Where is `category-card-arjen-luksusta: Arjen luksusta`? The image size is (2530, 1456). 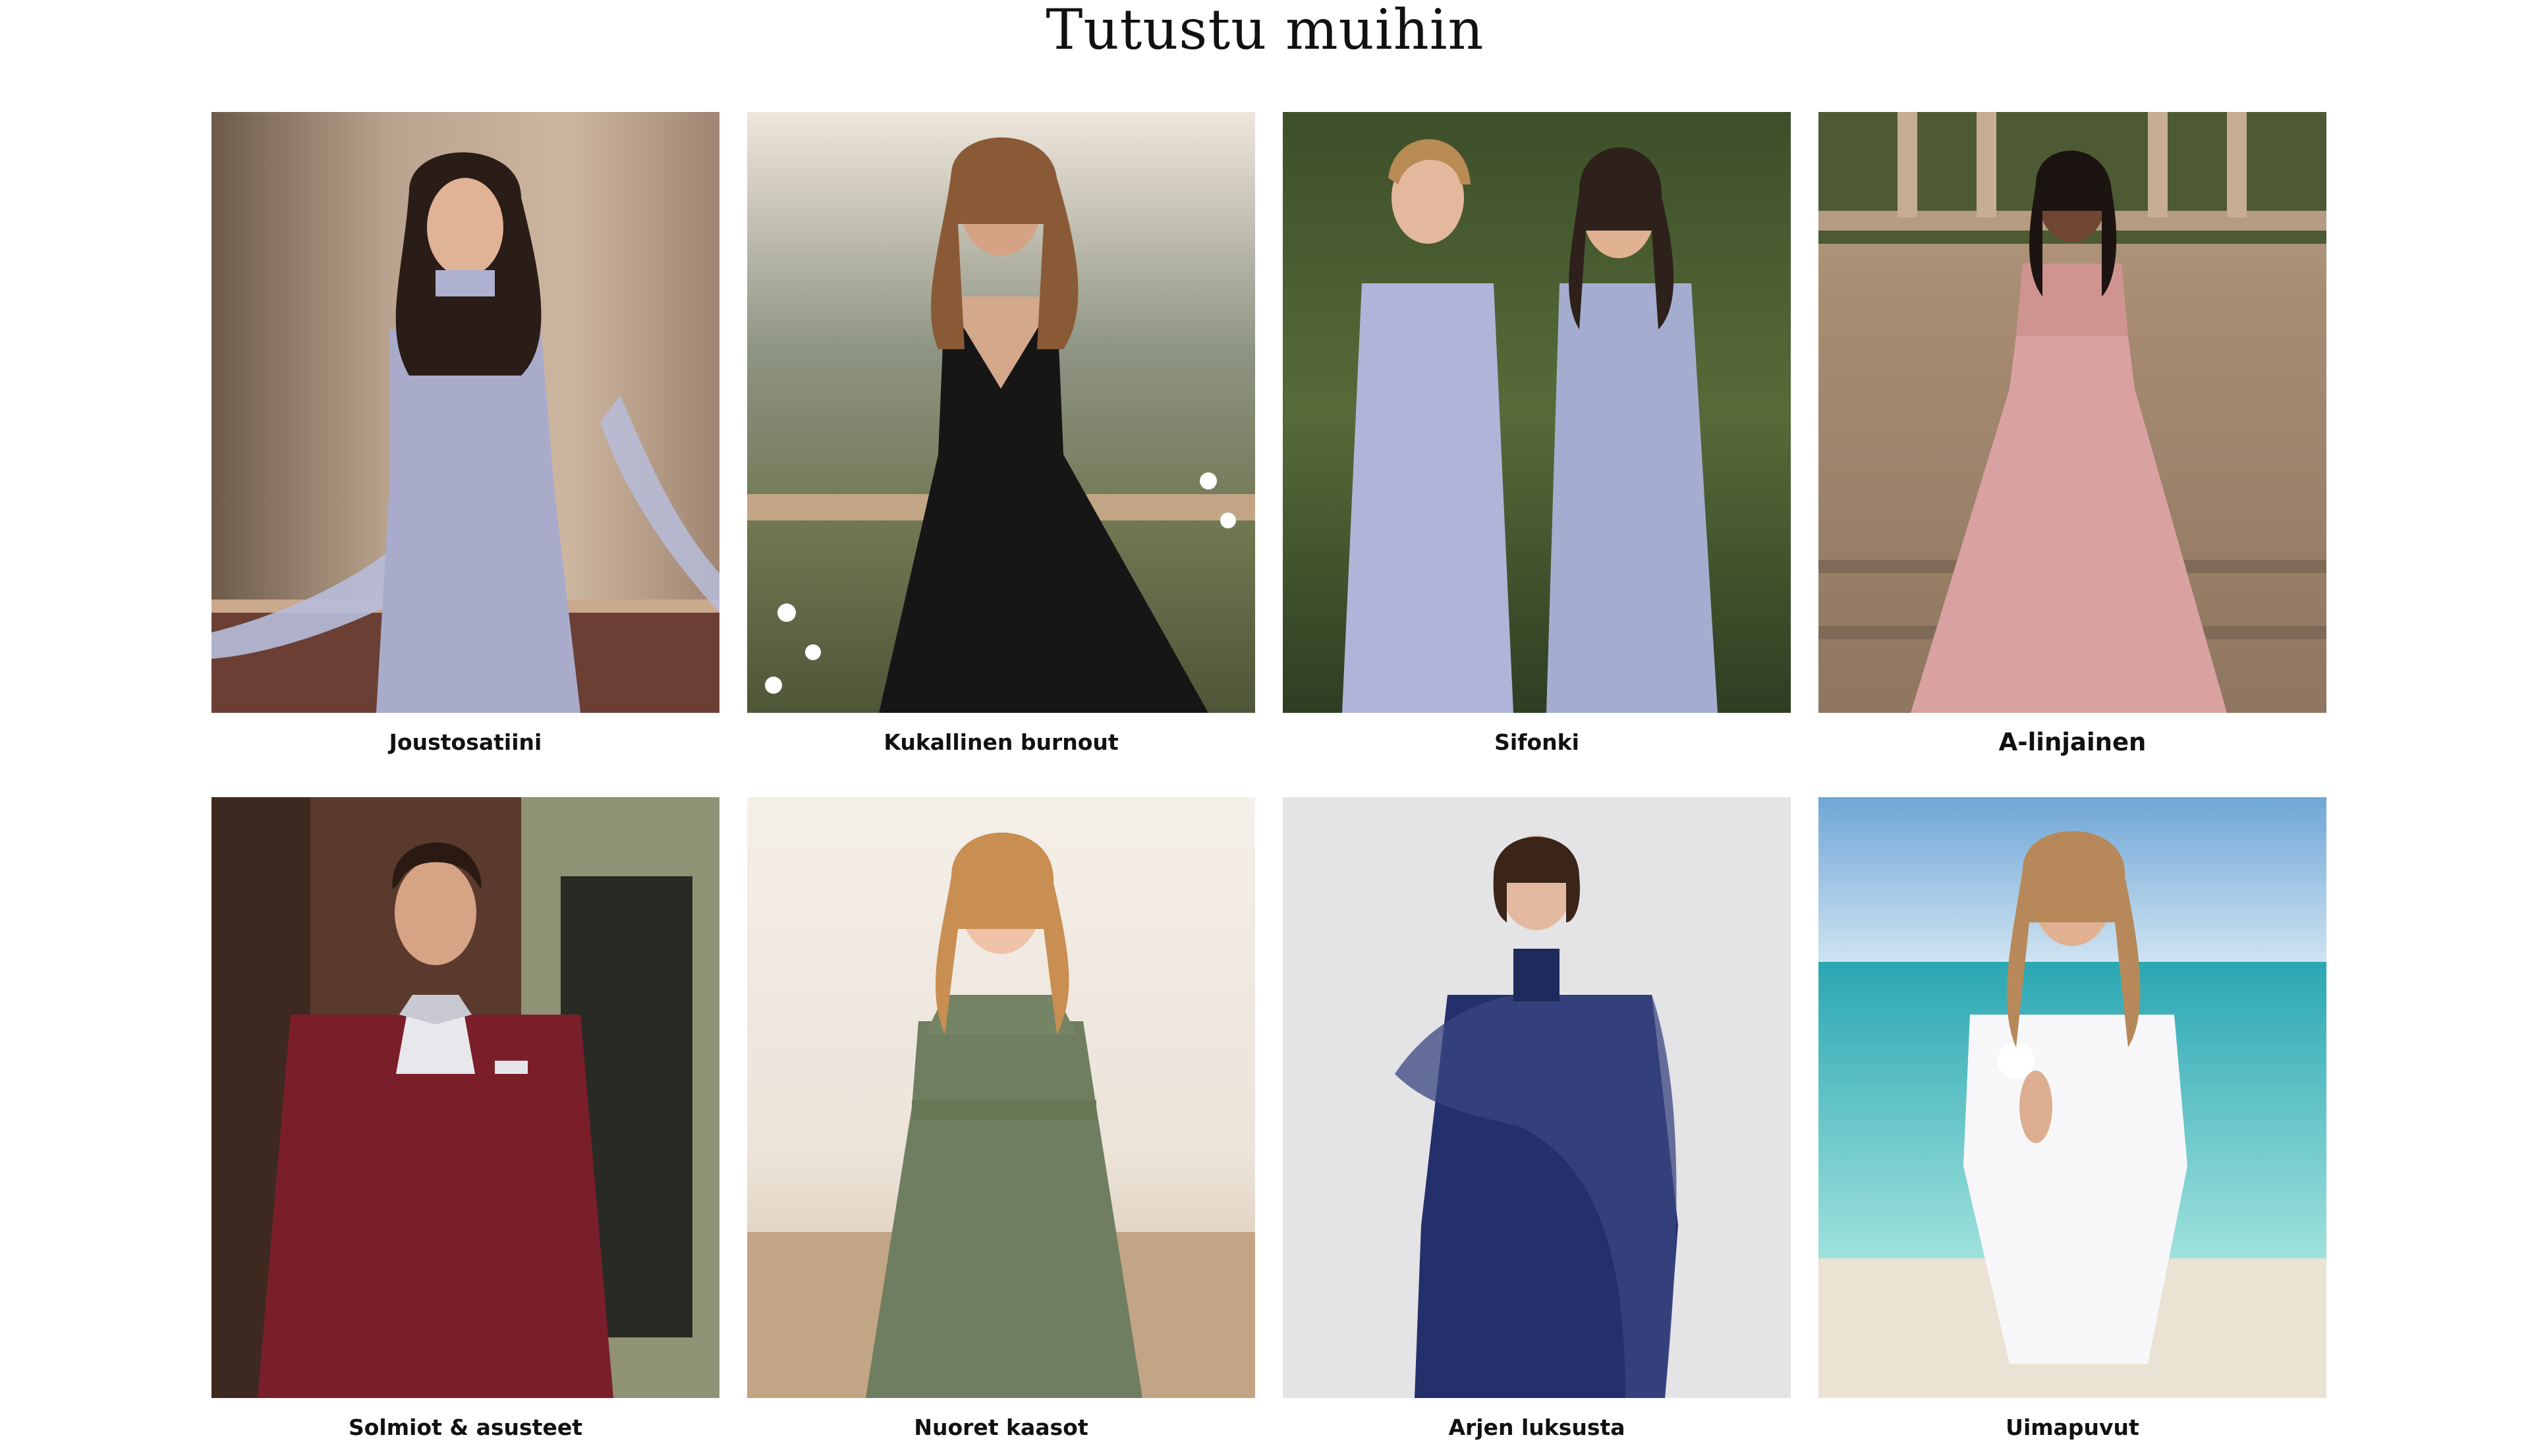
category-card-arjen-luksusta: Arjen luksusta is located at coordinates (1537, 1126).